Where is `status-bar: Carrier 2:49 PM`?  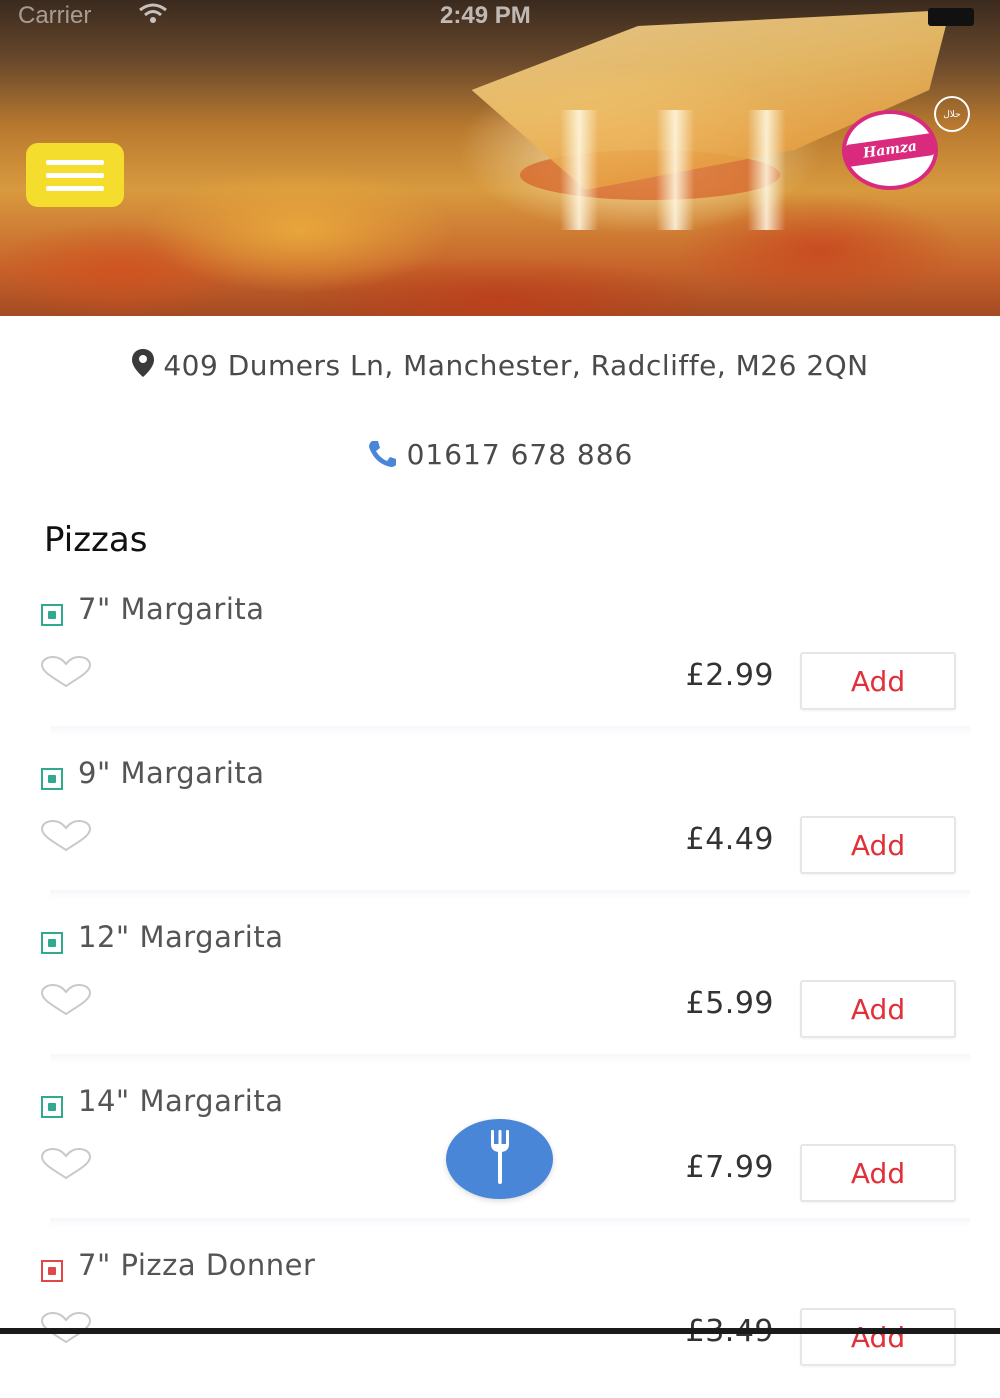 status-bar: Carrier 2:49 PM is located at coordinates (500, 17).